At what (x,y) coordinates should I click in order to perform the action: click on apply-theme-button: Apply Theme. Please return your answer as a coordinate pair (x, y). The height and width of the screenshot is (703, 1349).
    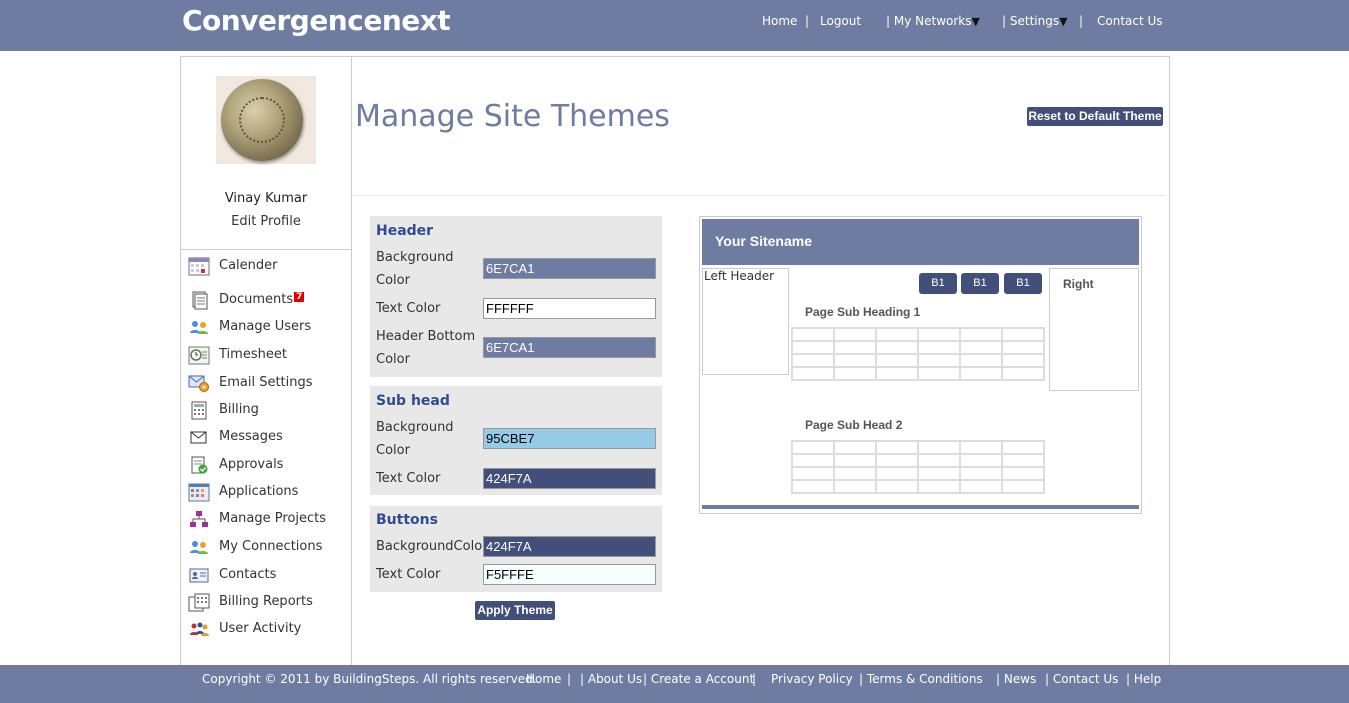
    Looking at the image, I should click on (515, 610).